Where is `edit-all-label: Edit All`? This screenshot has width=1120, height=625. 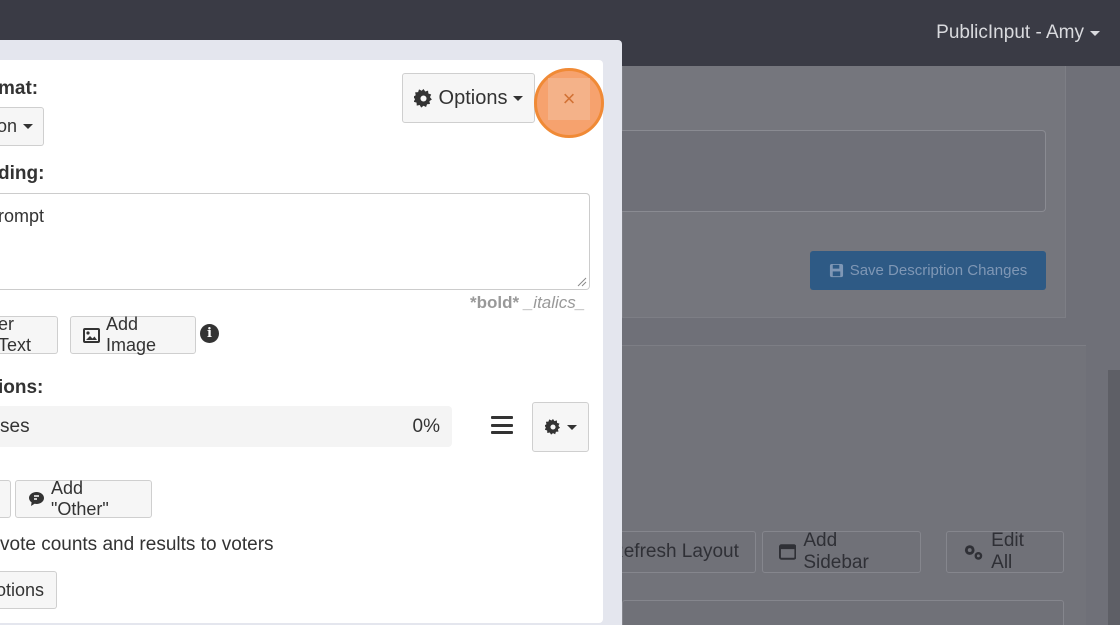
edit-all-label: Edit All is located at coordinates (1007, 551).